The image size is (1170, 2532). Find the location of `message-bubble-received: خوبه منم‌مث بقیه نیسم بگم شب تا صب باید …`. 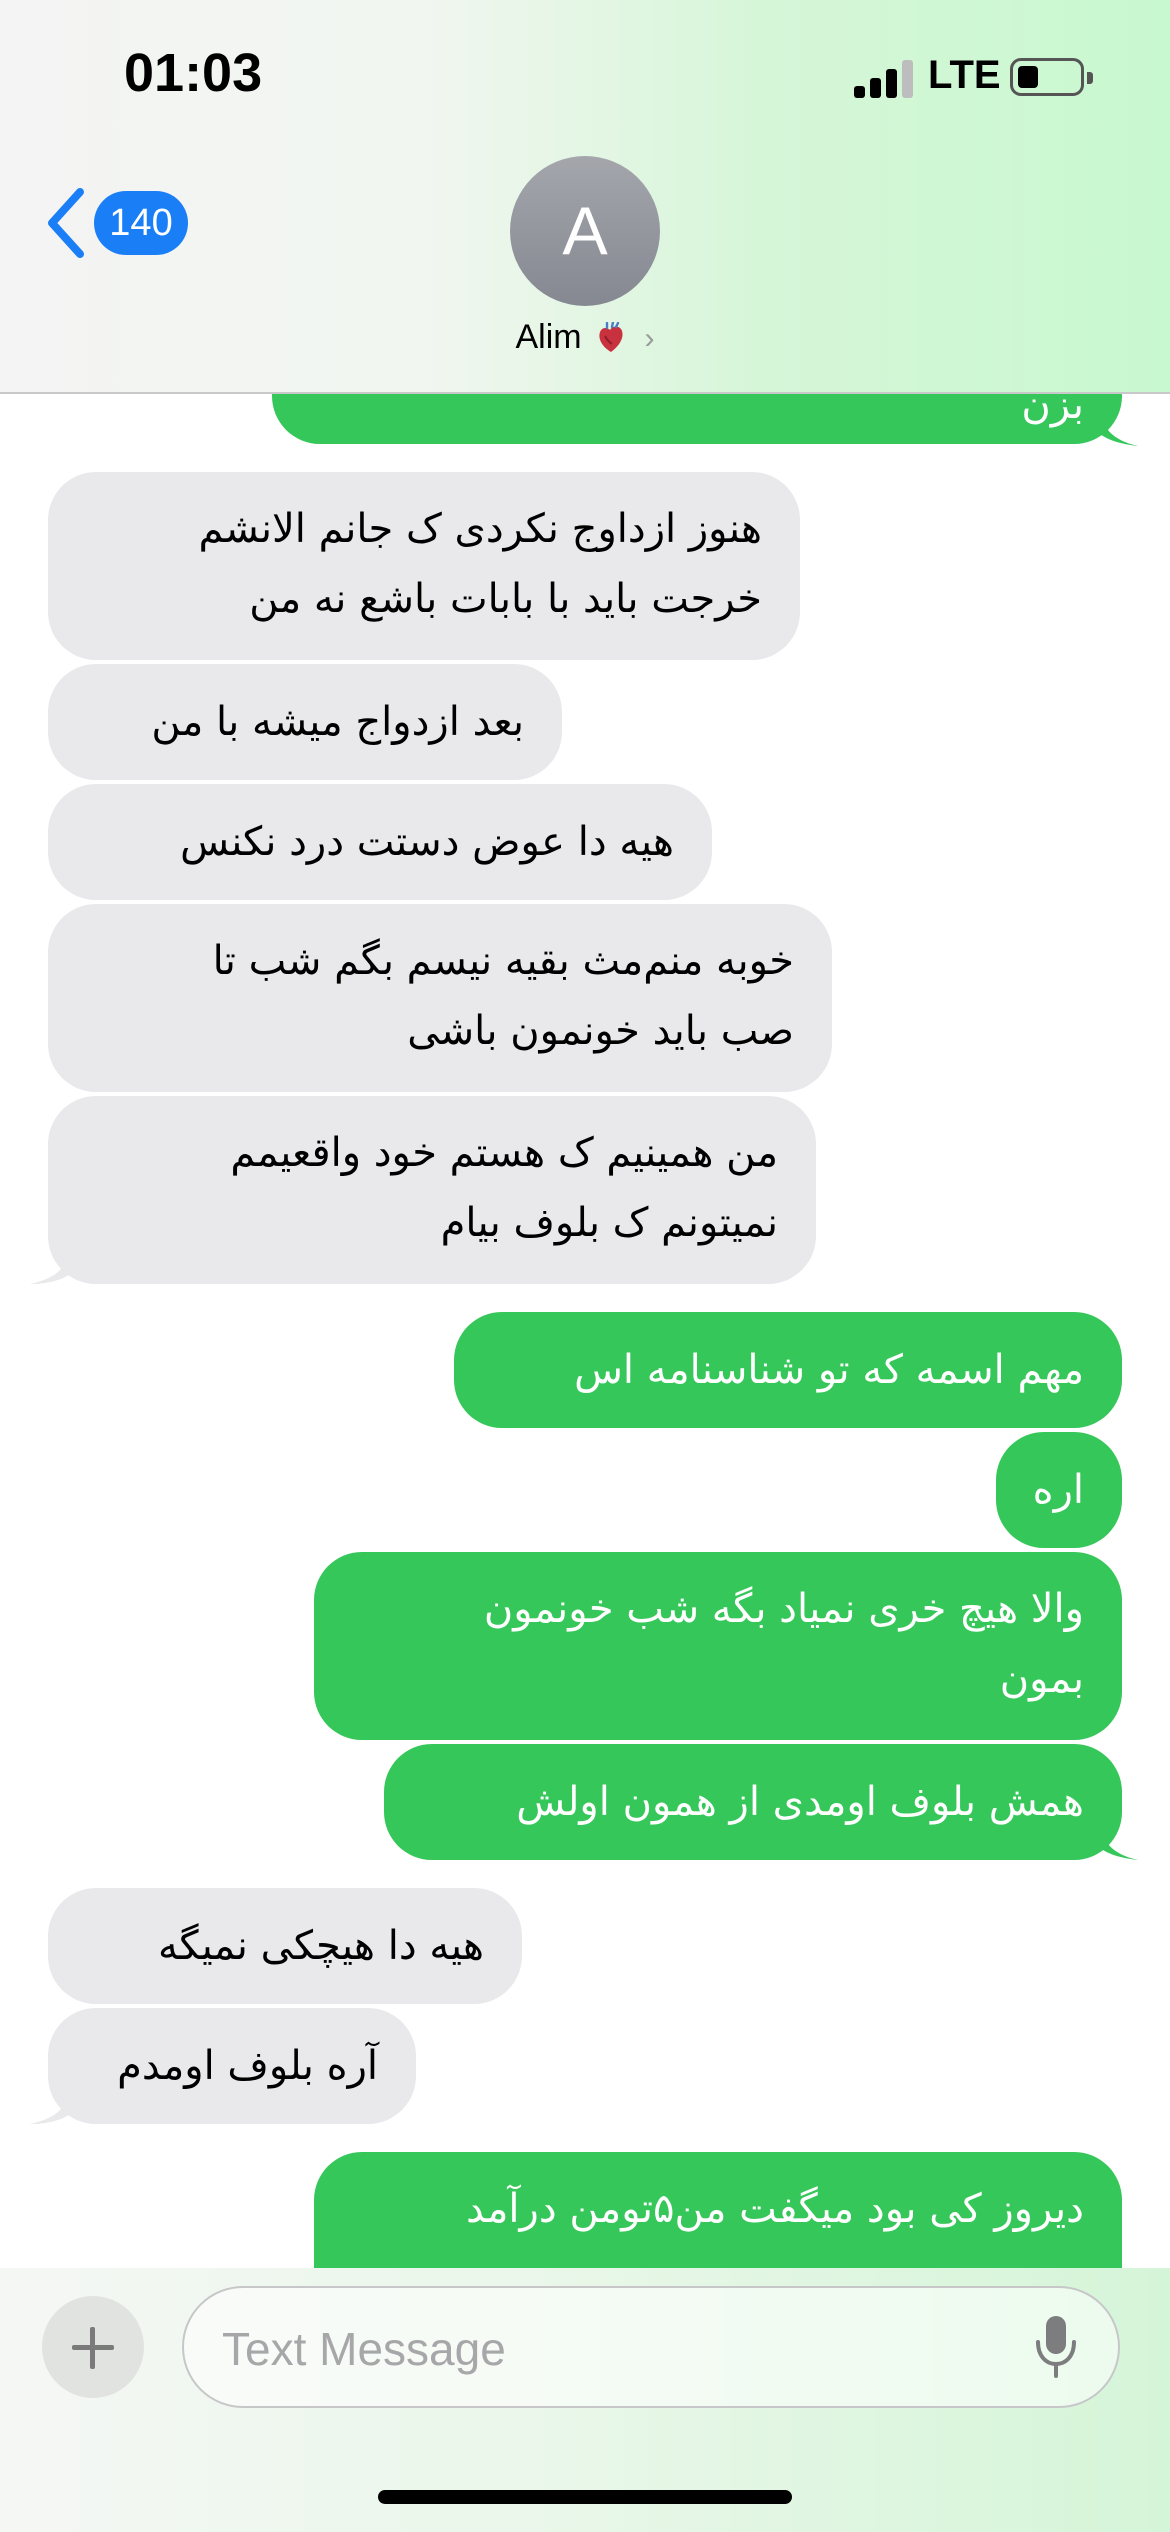

message-bubble-received: خوبه منم‌مث بقیه نیسم بگم شب تا صب باید … is located at coordinates (440, 998).